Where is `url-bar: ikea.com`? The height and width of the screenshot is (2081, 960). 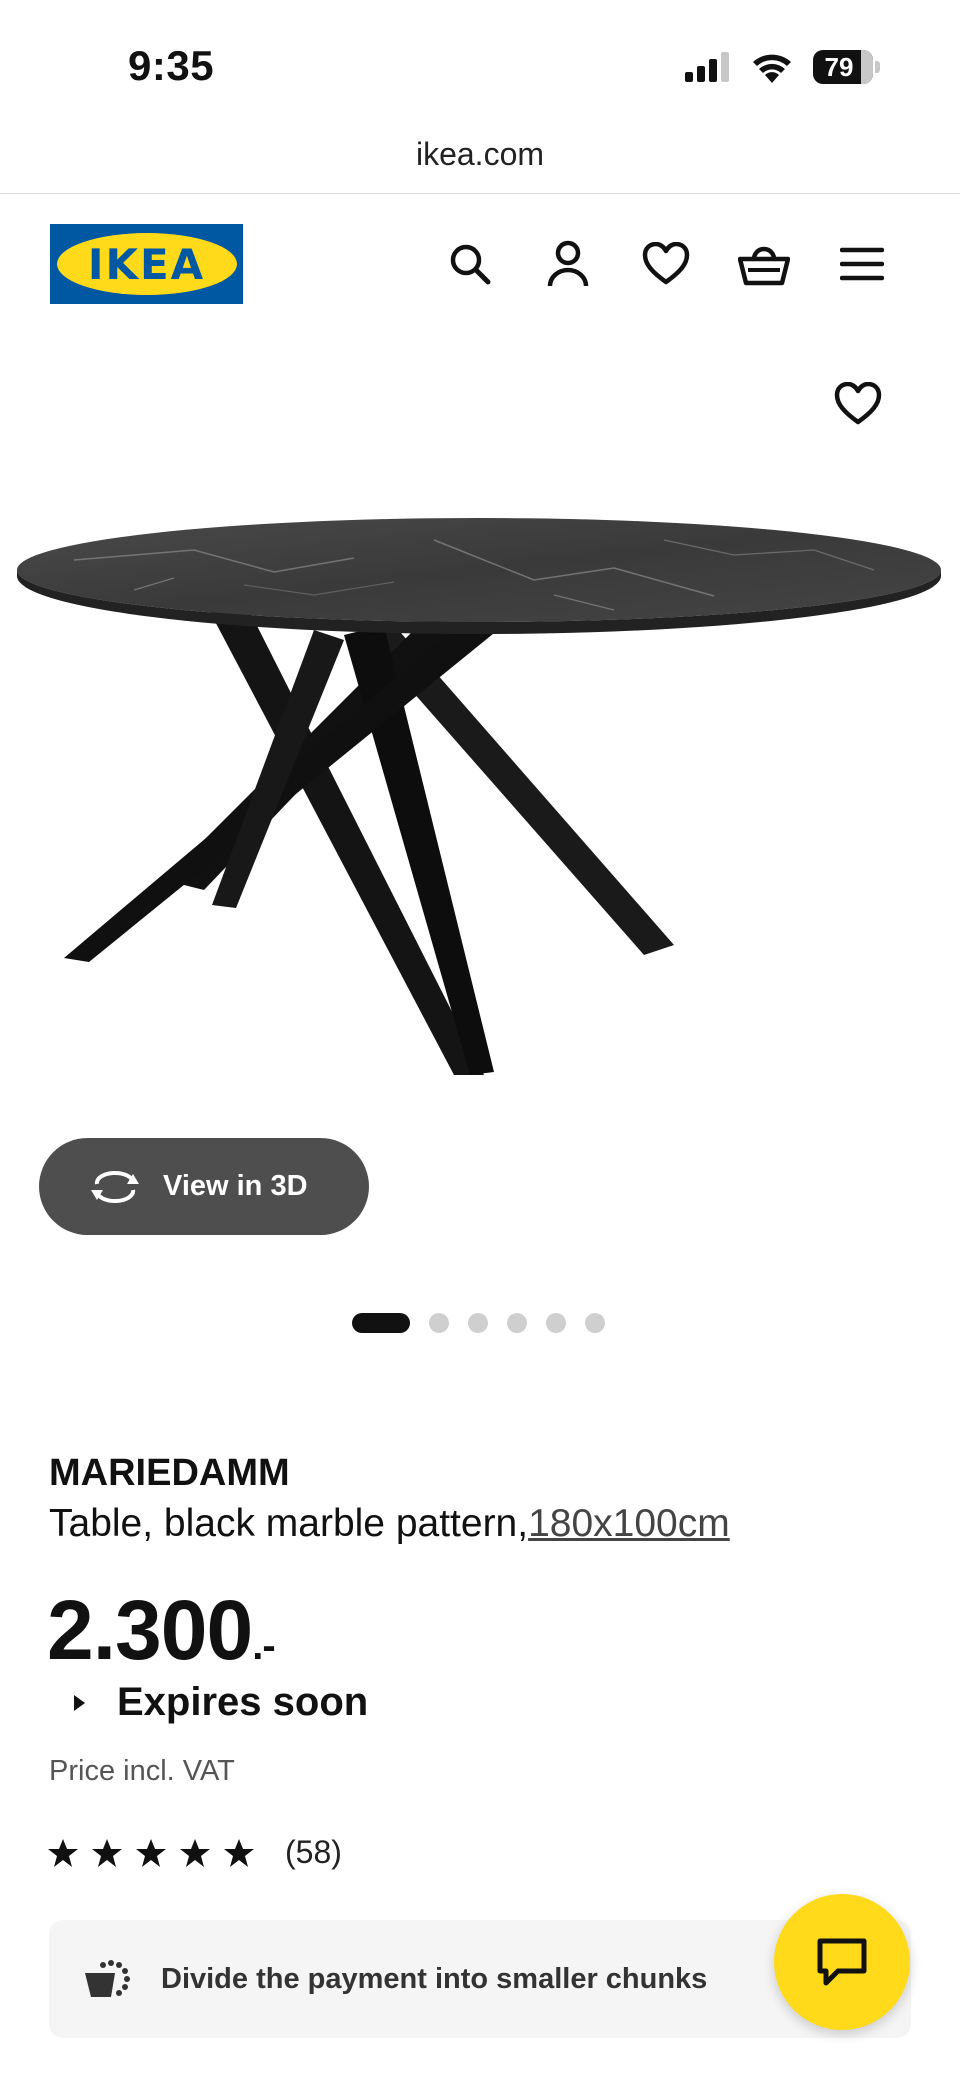
url-bar: ikea.com is located at coordinates (480, 154).